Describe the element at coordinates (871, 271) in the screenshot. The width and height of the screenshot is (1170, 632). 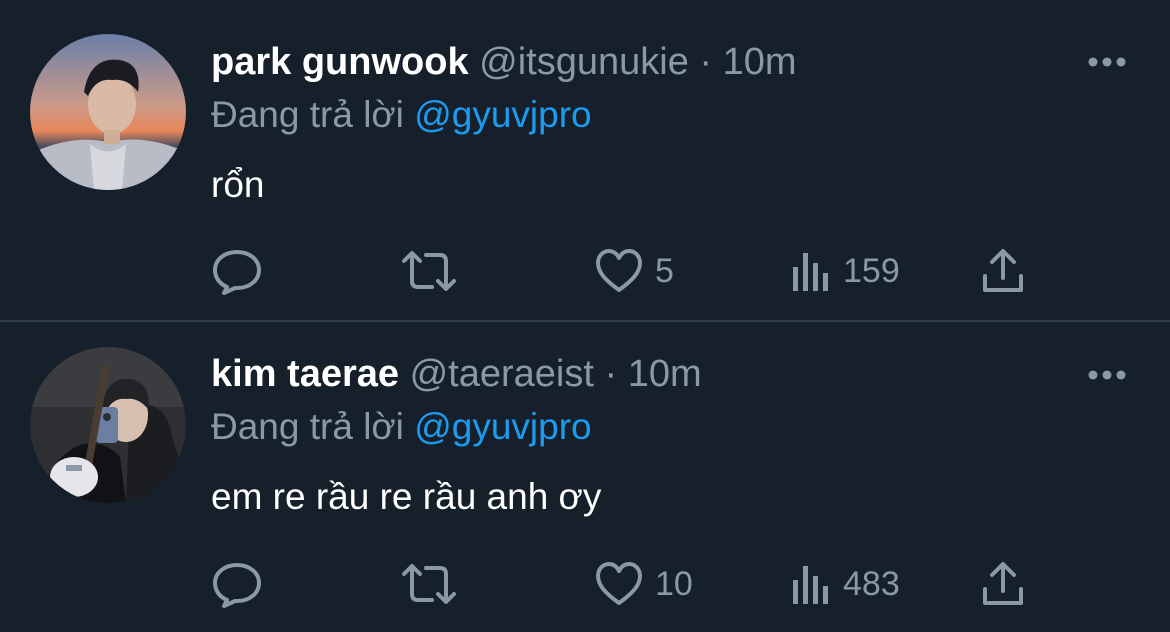
I see `views-count: 159` at that location.